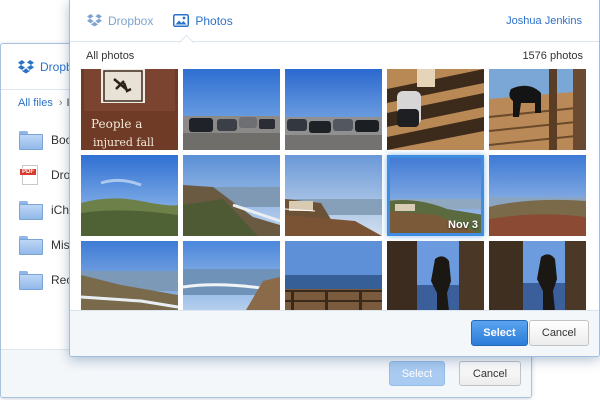 This screenshot has height=400, width=600. What do you see at coordinates (552, 55) in the screenshot?
I see `photo-count: 1576 photos` at bounding box center [552, 55].